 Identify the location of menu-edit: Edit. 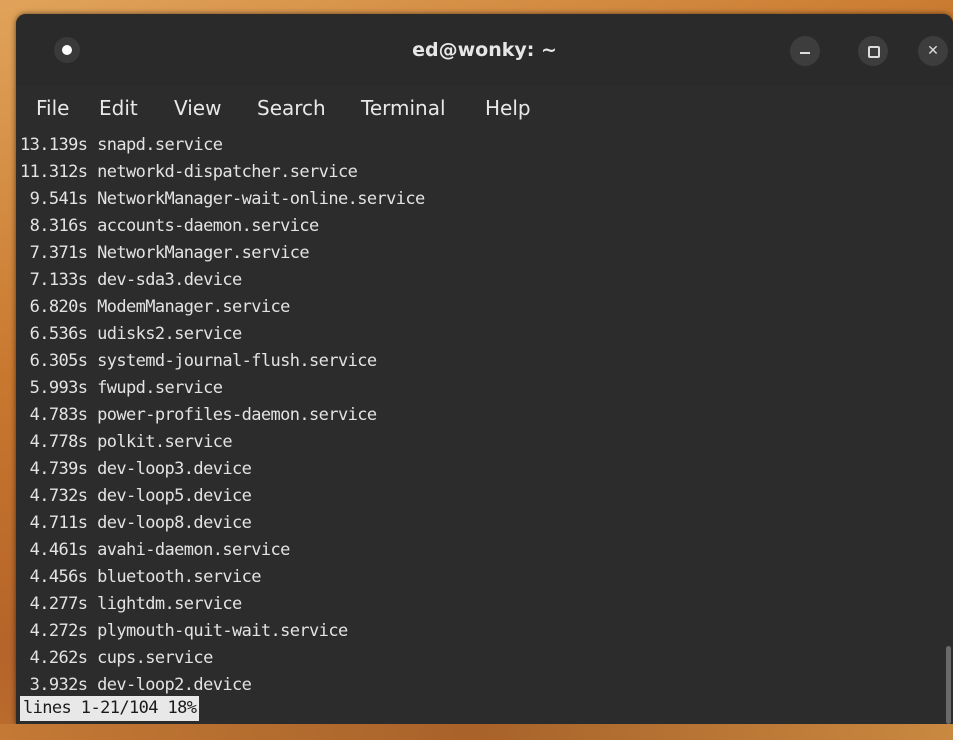
(118, 108).